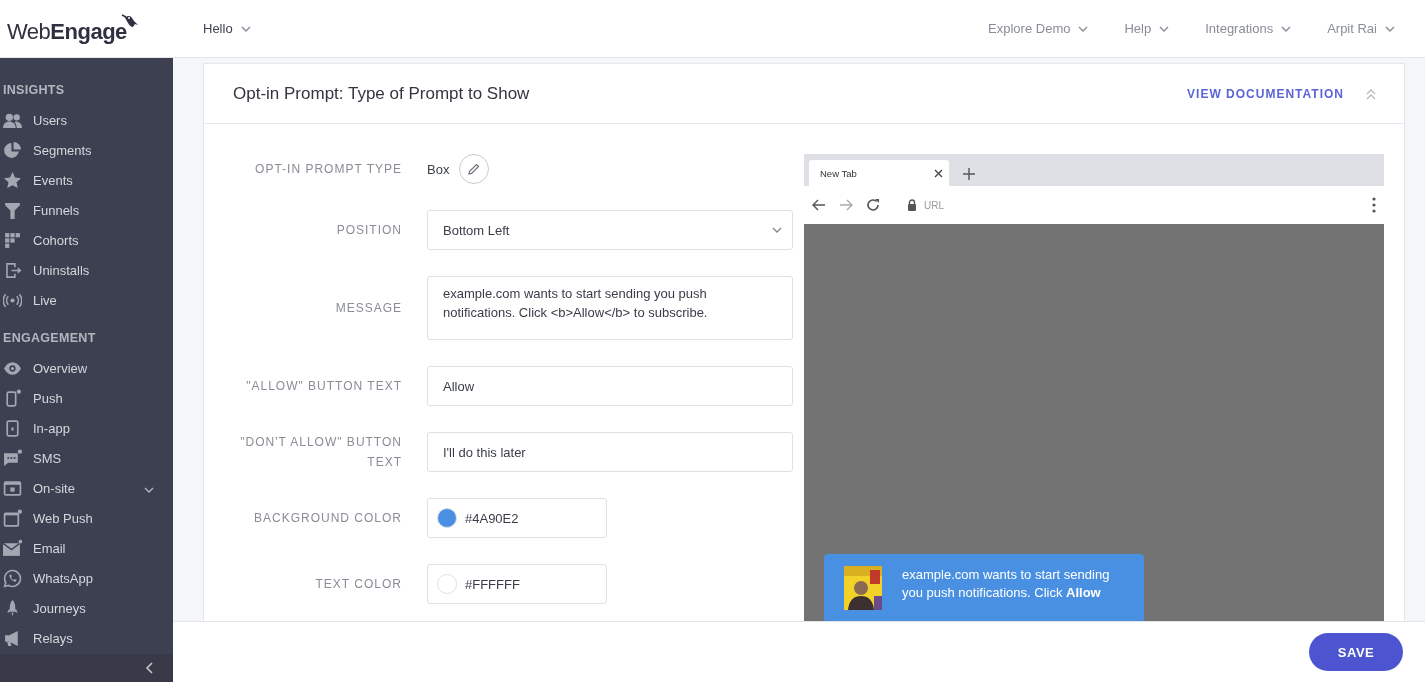  What do you see at coordinates (86, 518) in the screenshot?
I see `sidebar-item: Web Push` at bounding box center [86, 518].